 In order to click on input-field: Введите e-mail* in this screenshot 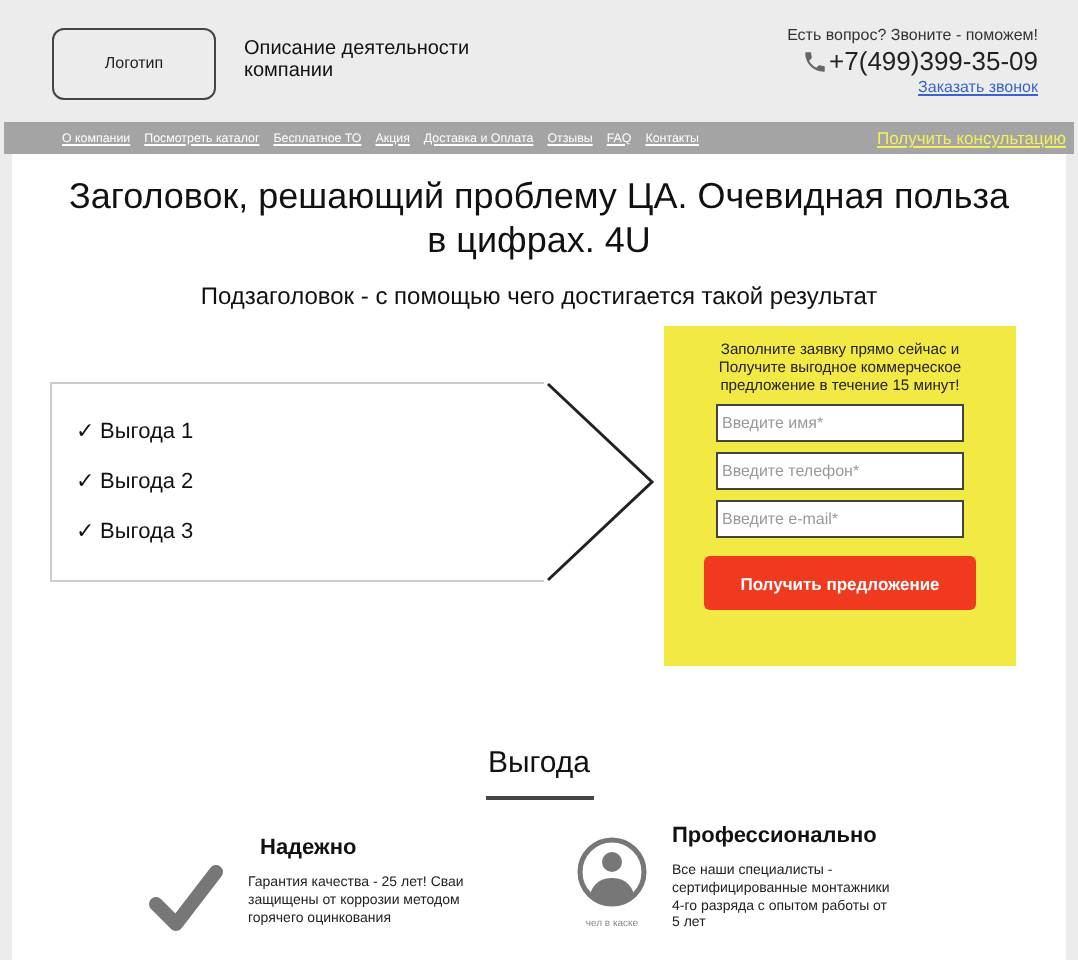, I will do `click(840, 519)`.